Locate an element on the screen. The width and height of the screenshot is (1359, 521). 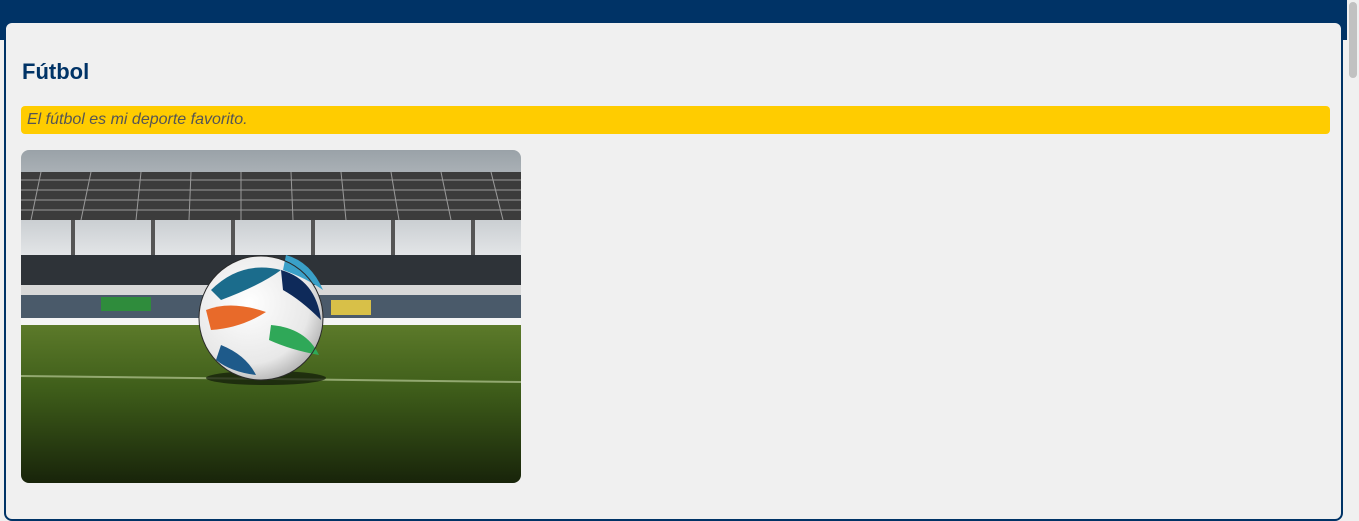
section-title: Fútbol is located at coordinates (56, 71).